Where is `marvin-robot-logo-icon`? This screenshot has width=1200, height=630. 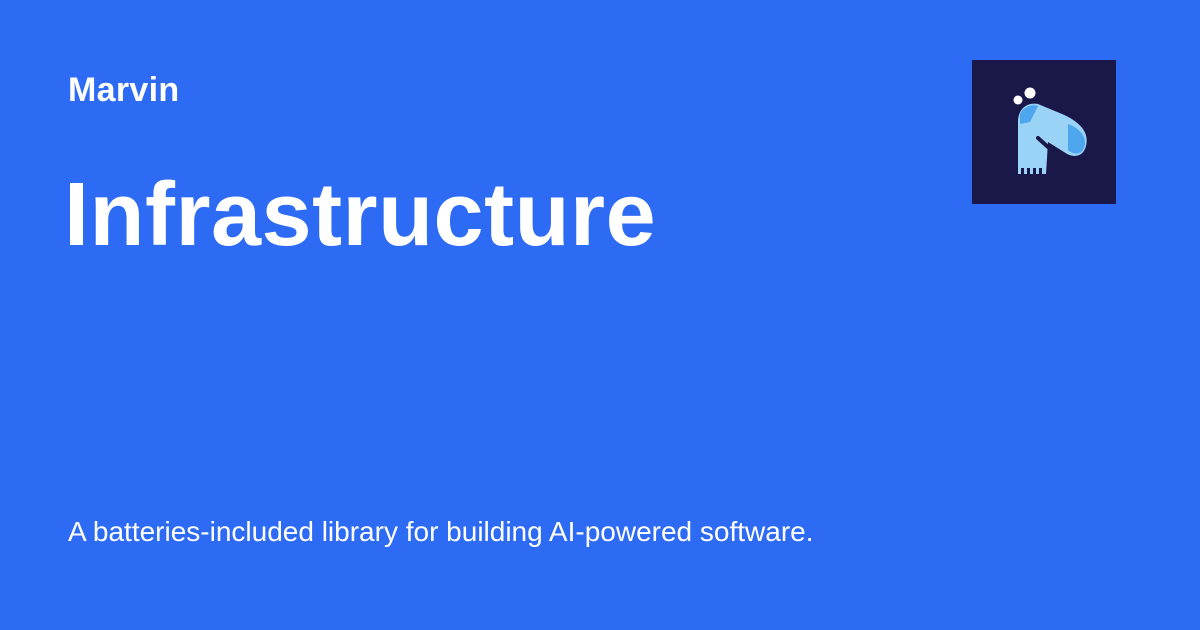 marvin-robot-logo-icon is located at coordinates (1050, 130).